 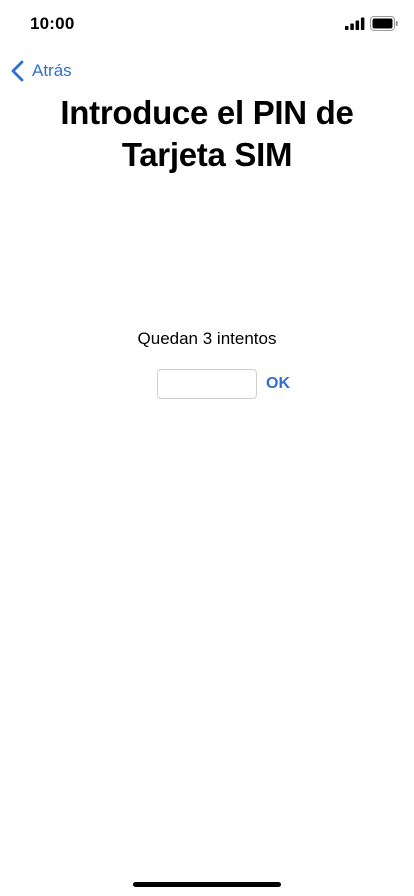 I want to click on pin-entry-row: OK, so click(x=223, y=384).